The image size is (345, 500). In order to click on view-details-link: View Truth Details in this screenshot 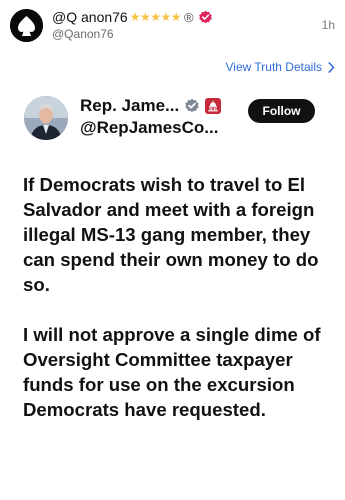, I will do `click(281, 67)`.